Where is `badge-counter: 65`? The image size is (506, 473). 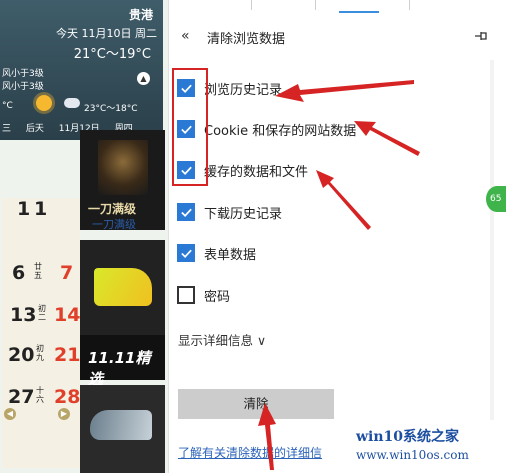
badge-counter: 65 is located at coordinates (496, 199).